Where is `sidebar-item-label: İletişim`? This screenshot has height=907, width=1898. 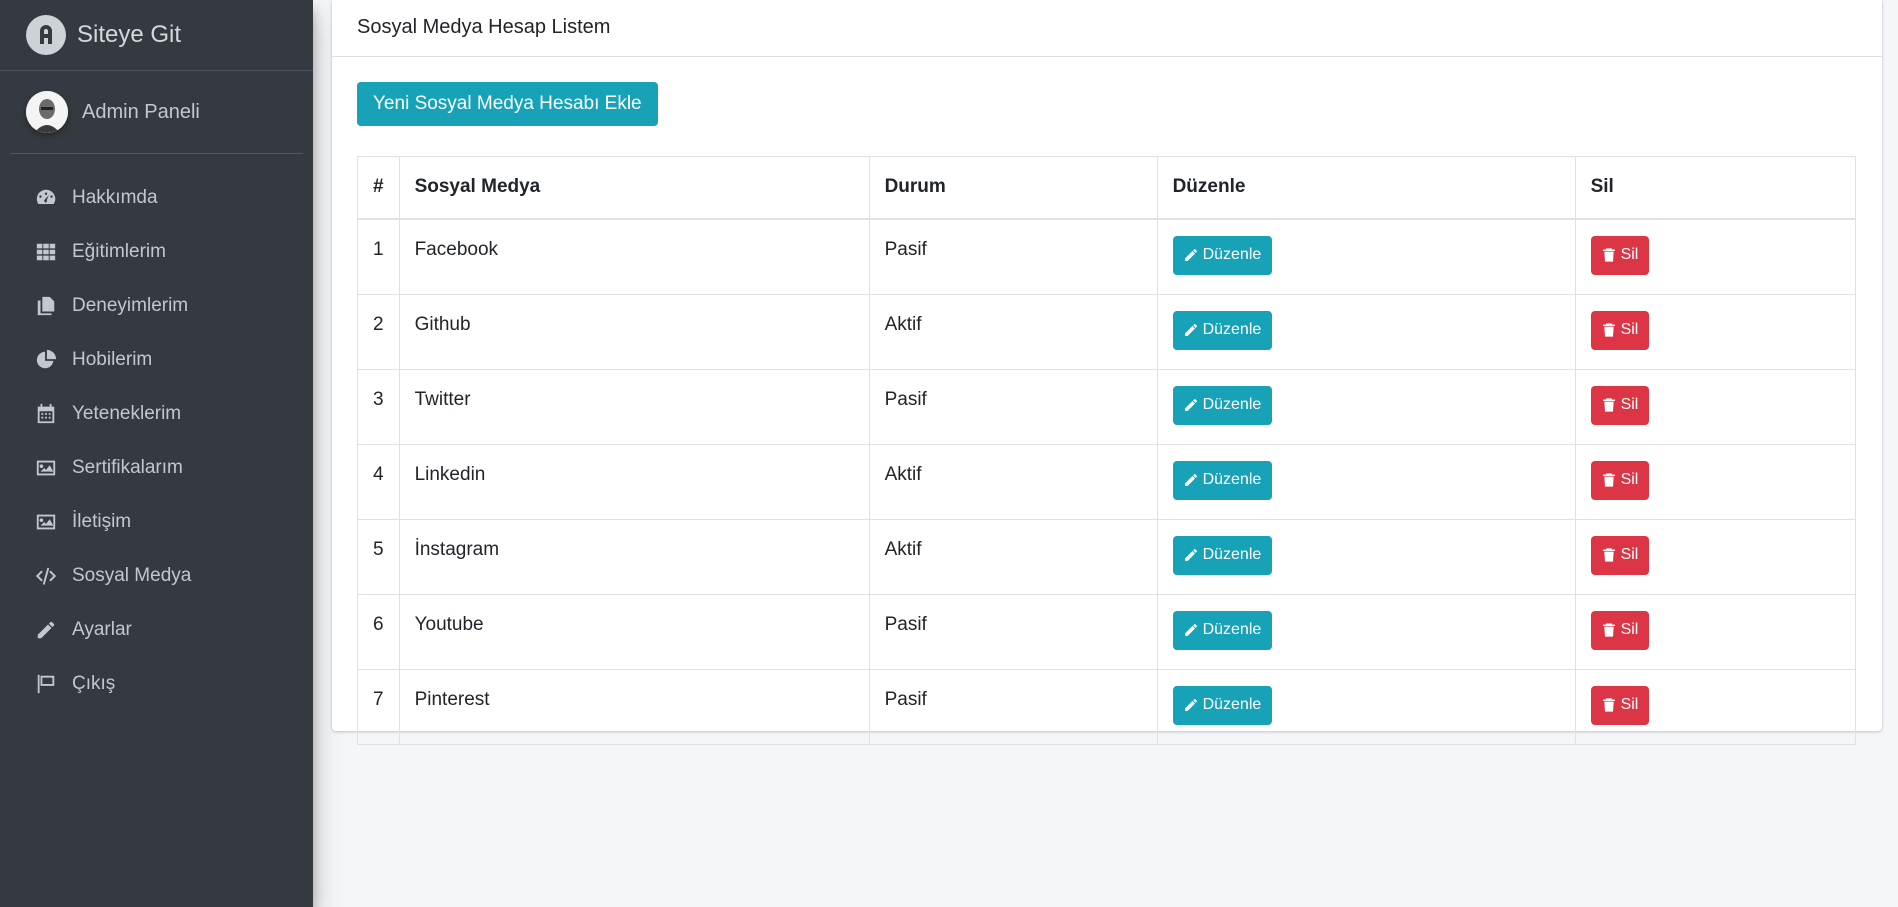 sidebar-item-label: İletişim is located at coordinates (102, 521).